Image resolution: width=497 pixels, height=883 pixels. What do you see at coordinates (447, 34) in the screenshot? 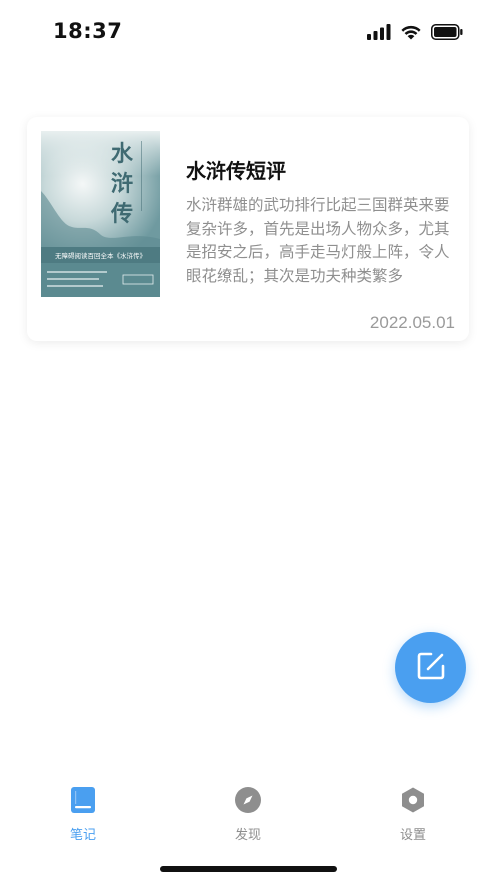
I see `battery-icon` at bounding box center [447, 34].